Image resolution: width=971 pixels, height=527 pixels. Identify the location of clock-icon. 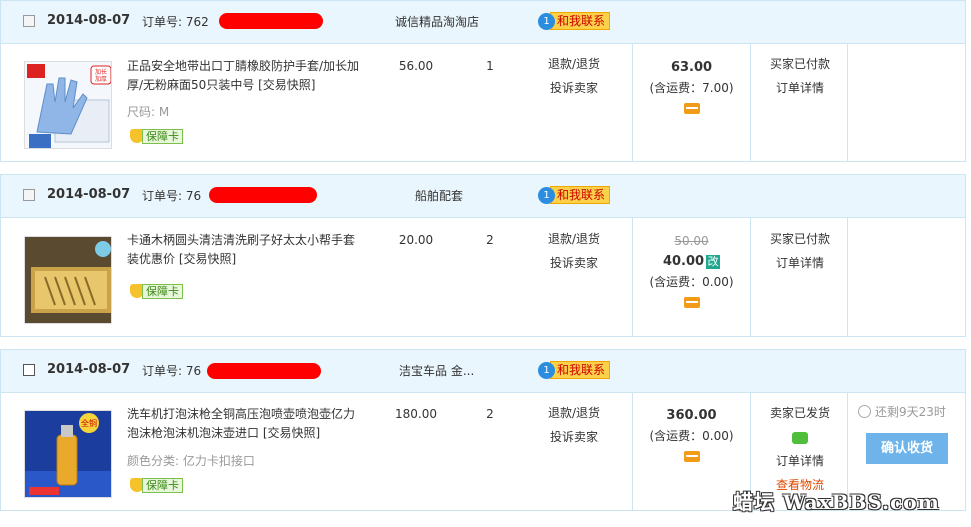
(864, 411).